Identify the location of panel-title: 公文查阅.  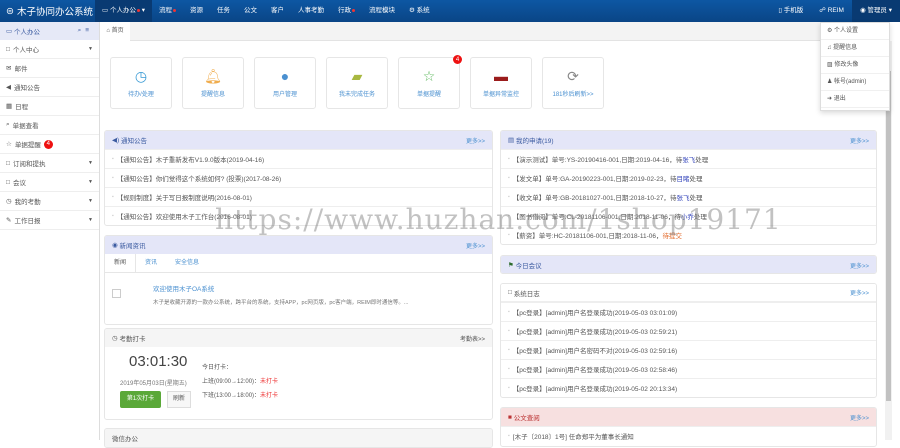
(526, 418).